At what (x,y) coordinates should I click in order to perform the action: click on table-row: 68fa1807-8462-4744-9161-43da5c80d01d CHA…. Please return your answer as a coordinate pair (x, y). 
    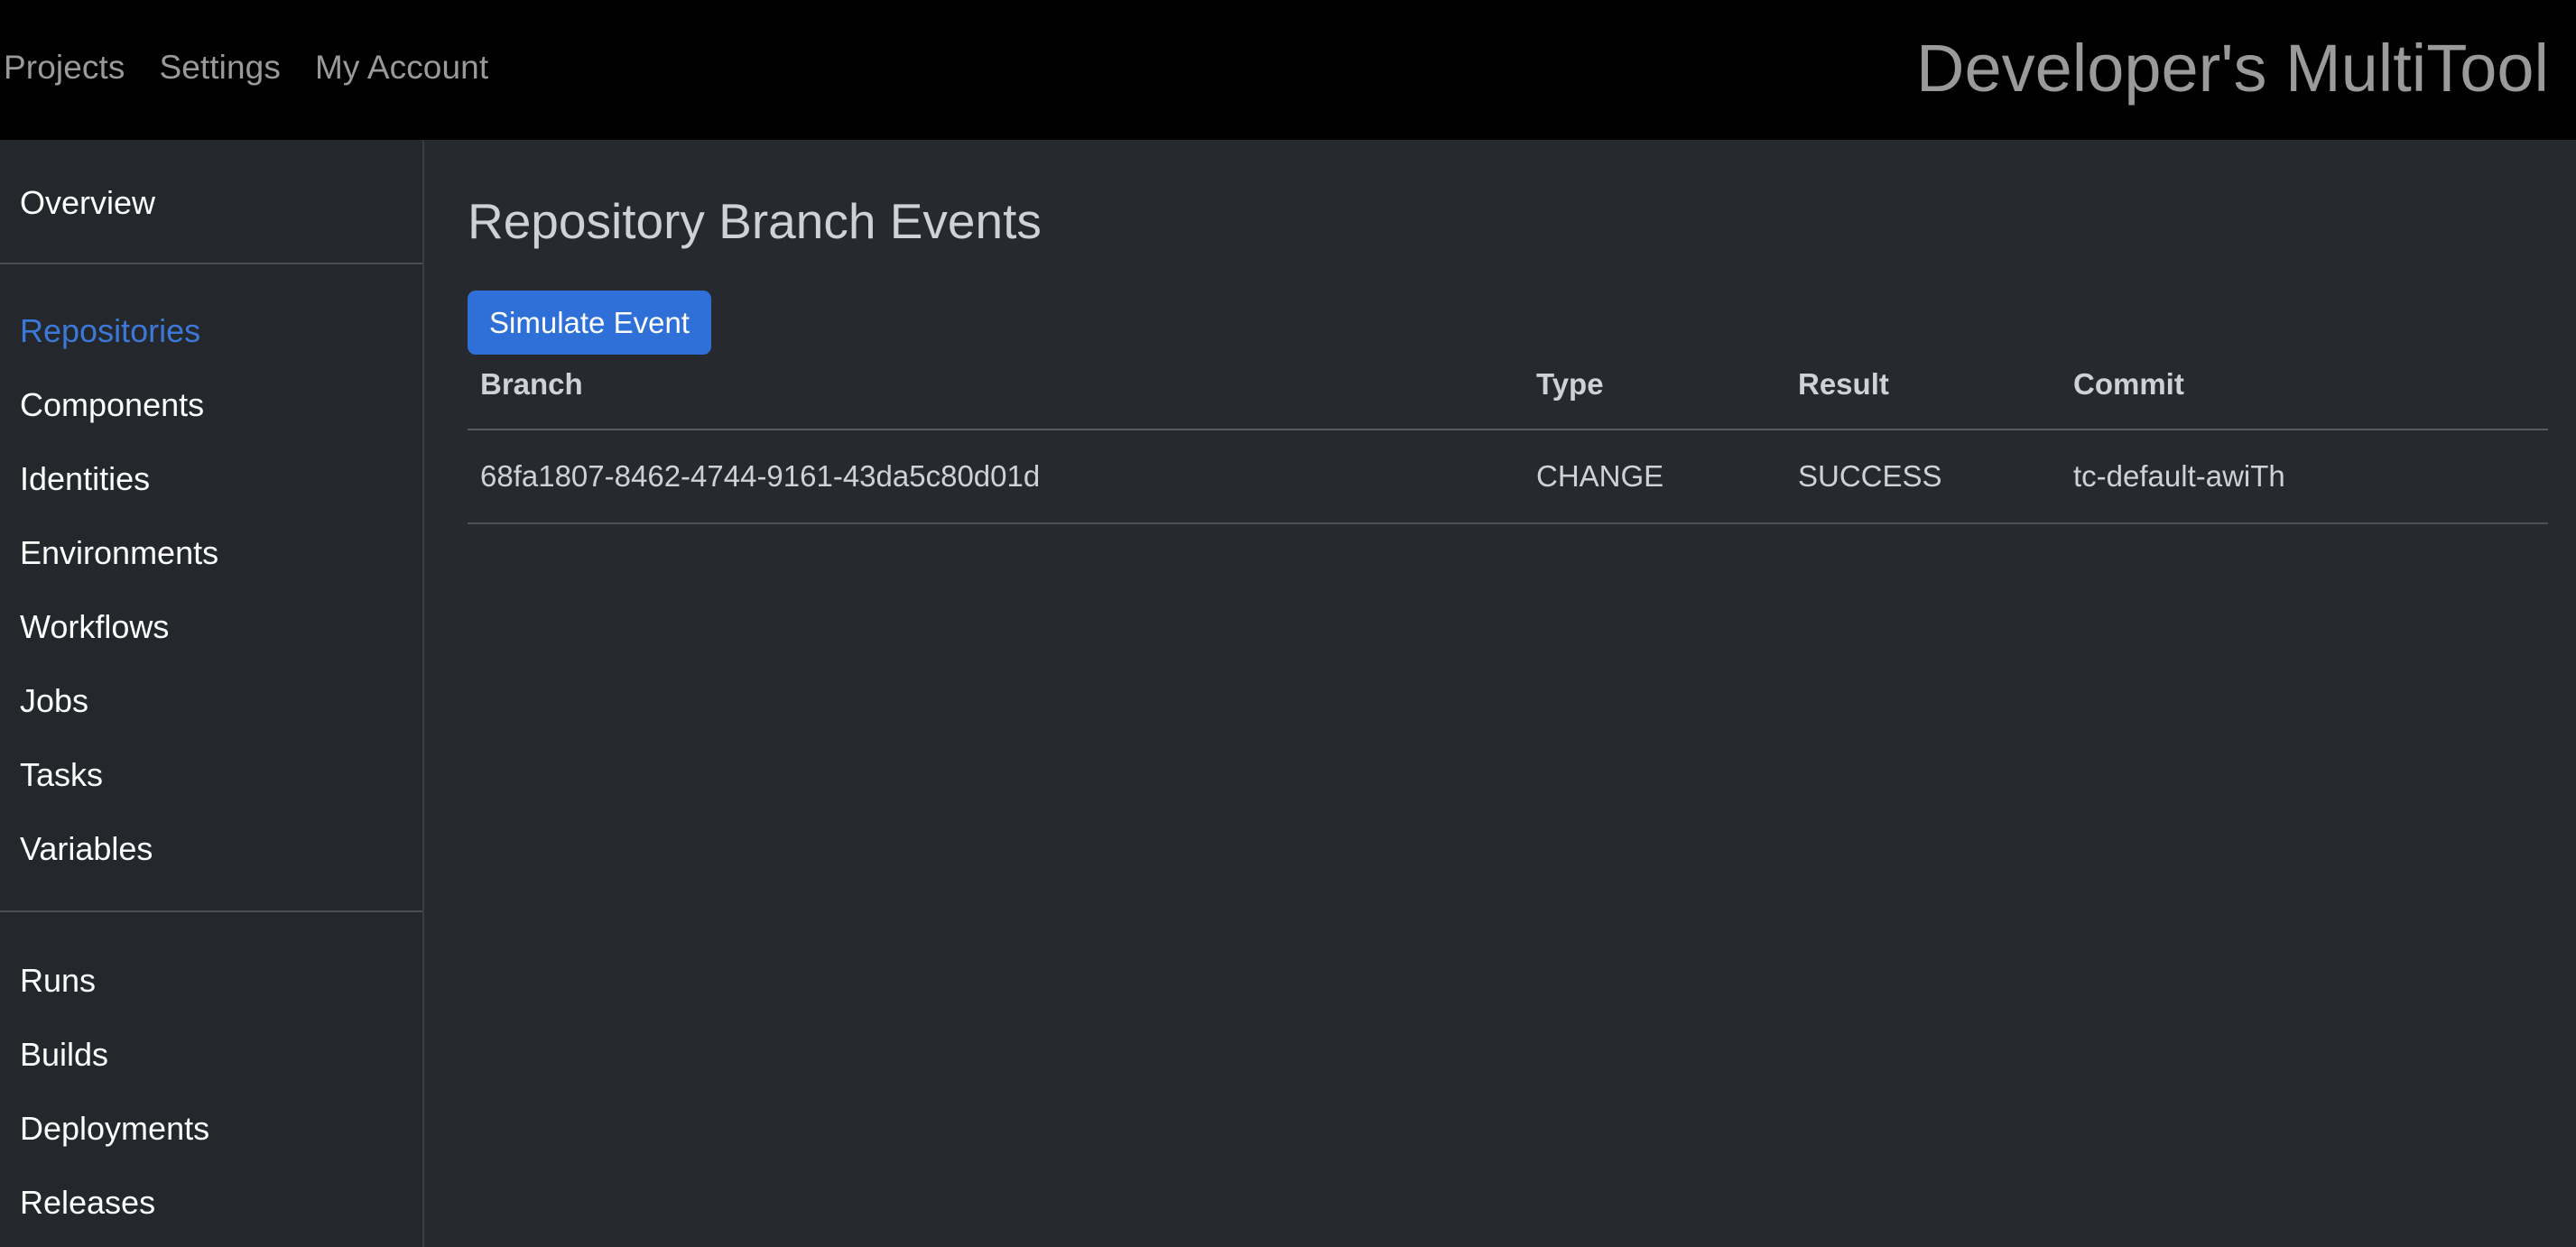
    Looking at the image, I should click on (1508, 477).